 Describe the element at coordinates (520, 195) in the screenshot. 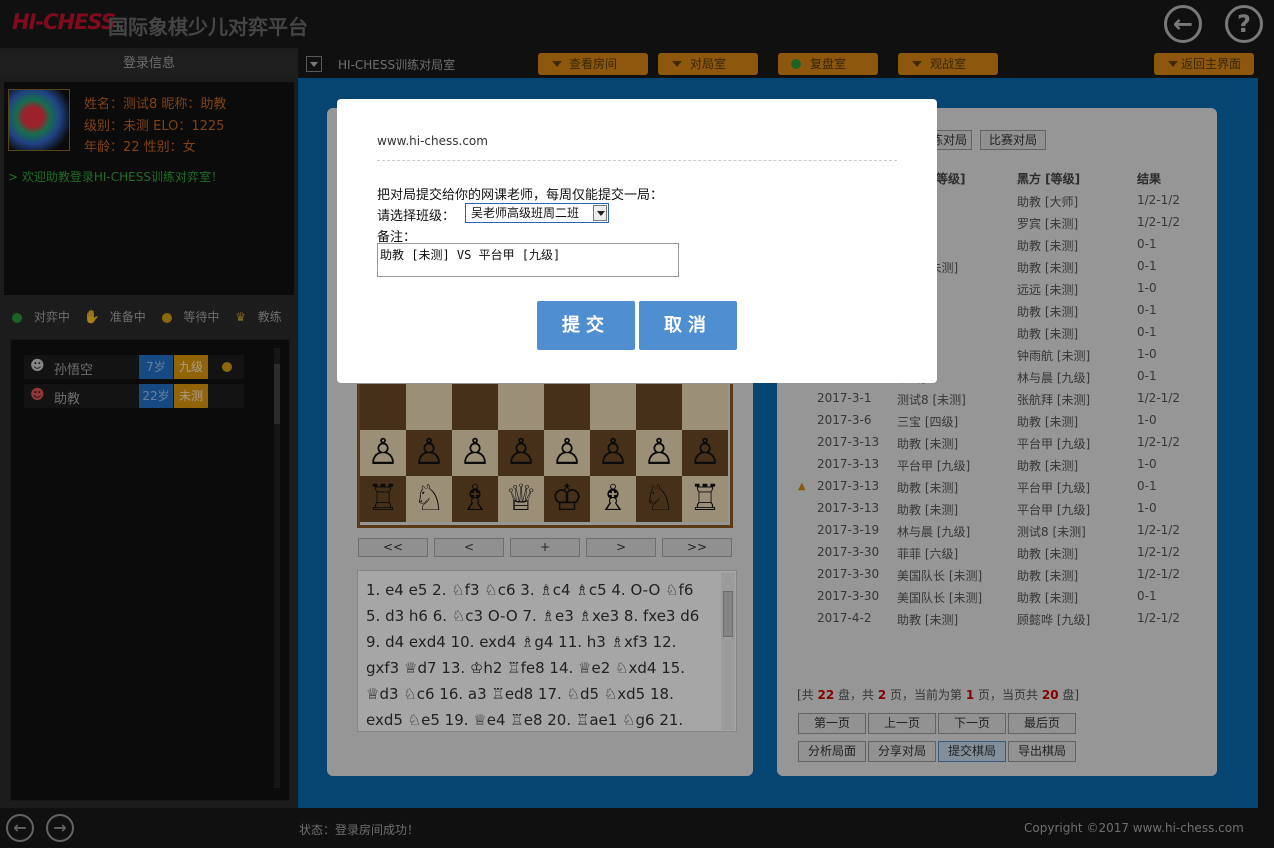

I see `dialog-prompt: 把对局提交给你的网课老师，每周仅能提交一局：` at that location.